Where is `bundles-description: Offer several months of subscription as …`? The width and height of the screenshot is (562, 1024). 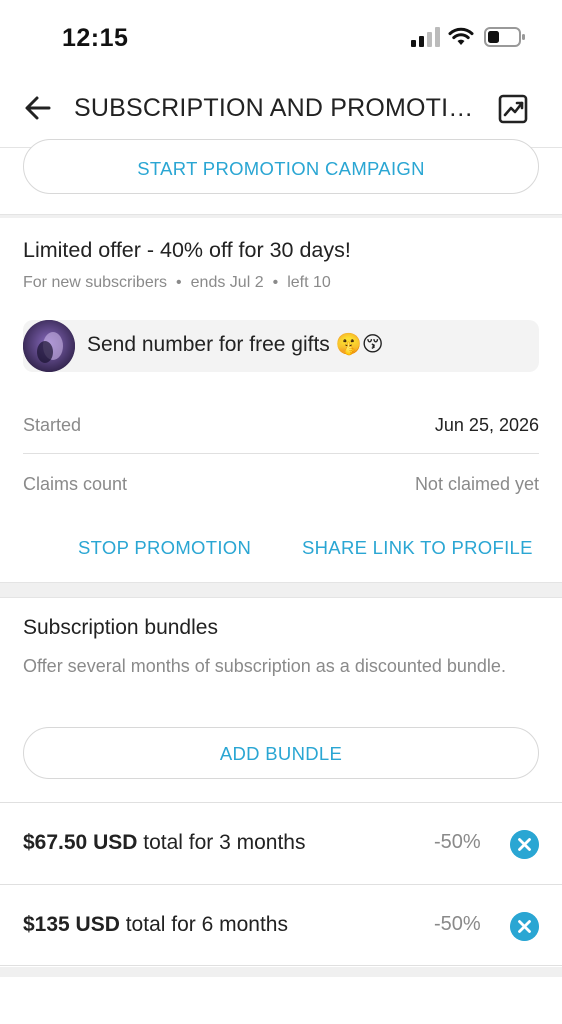 bundles-description: Offer several months of subscription as … is located at coordinates (264, 666).